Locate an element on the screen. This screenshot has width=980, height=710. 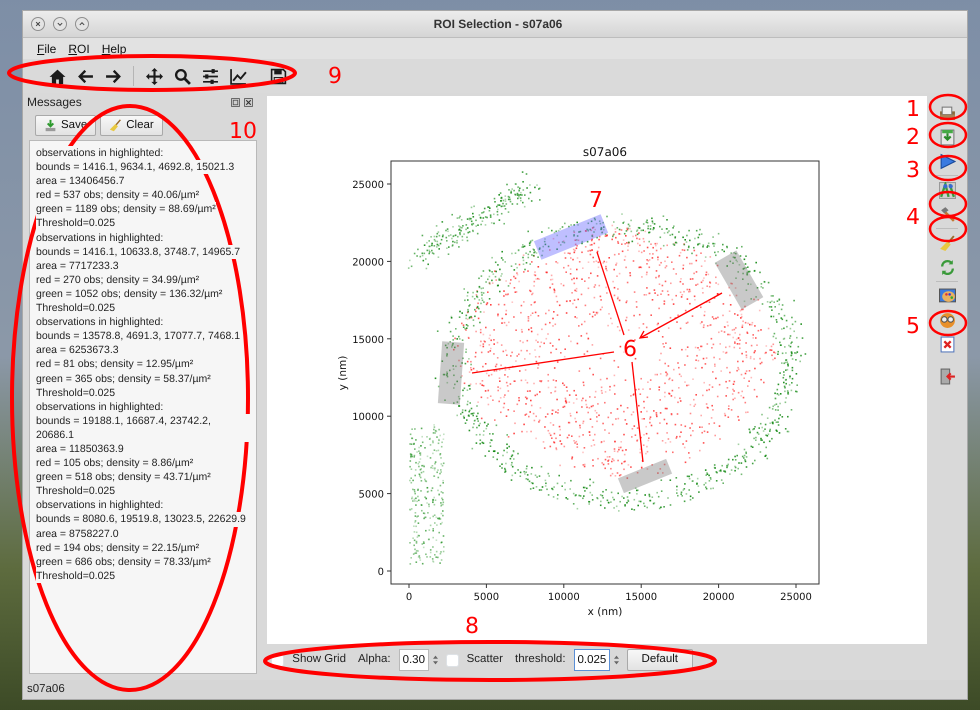
palette-icon is located at coordinates (947, 296).